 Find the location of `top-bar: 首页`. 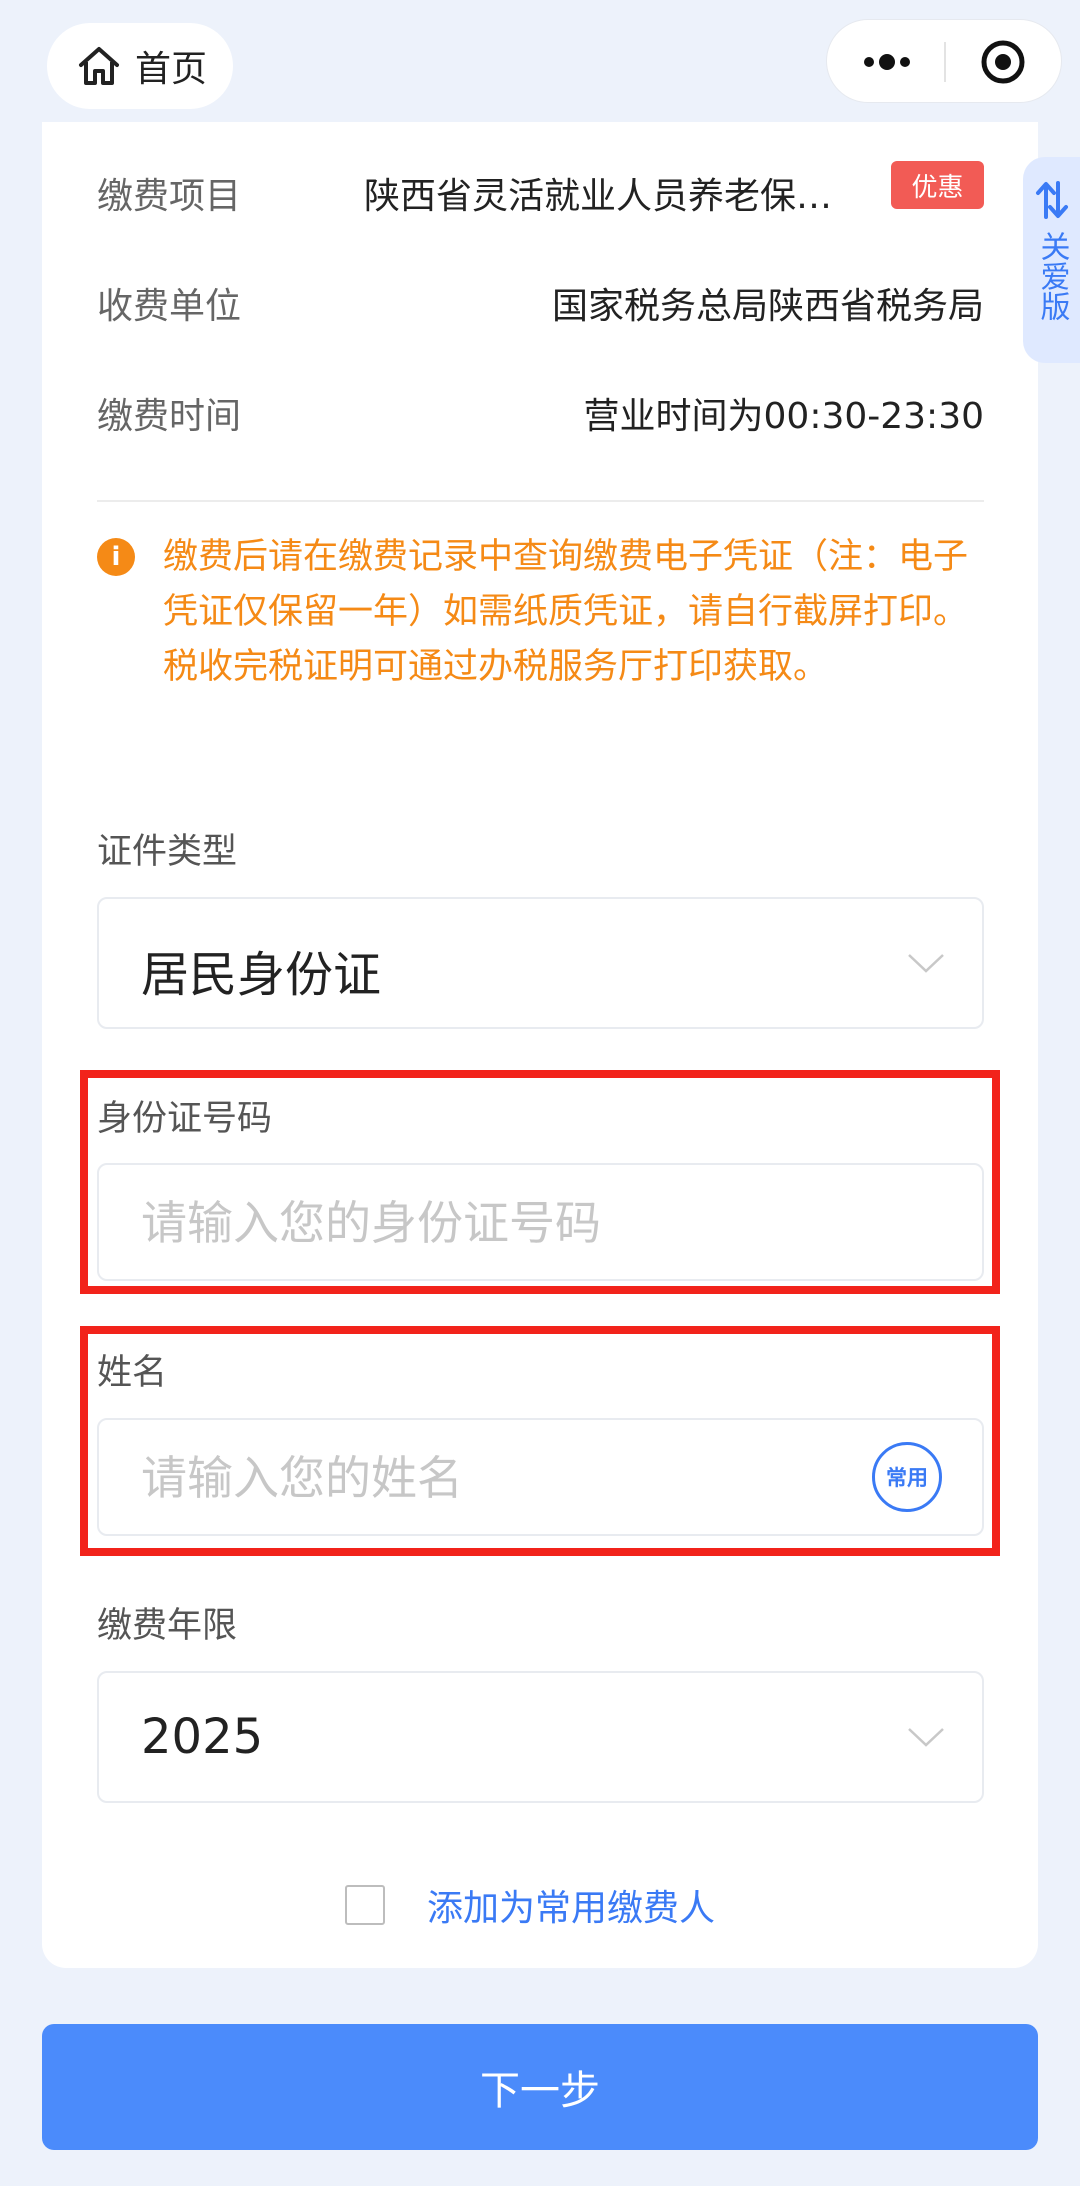

top-bar: 首页 is located at coordinates (540, 61).